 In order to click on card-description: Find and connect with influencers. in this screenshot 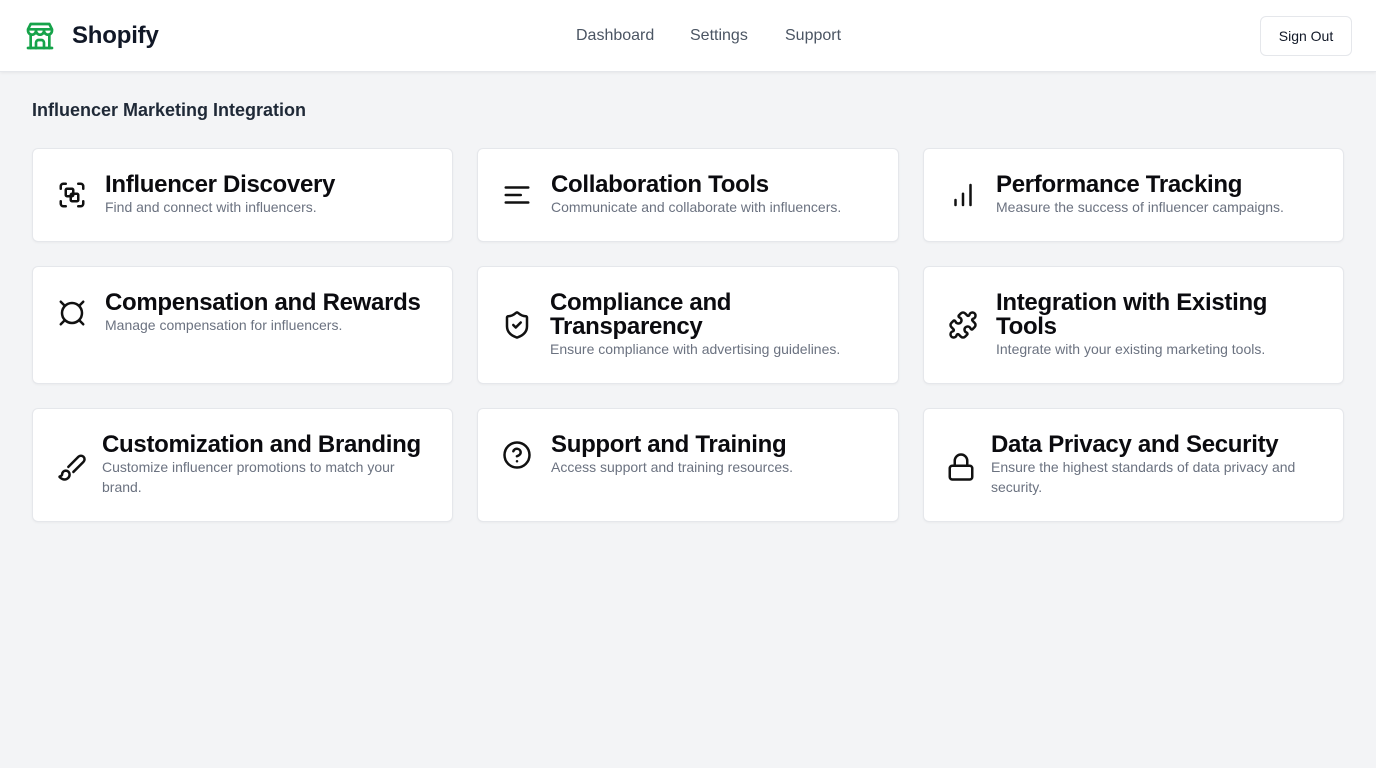, I will do `click(211, 207)`.